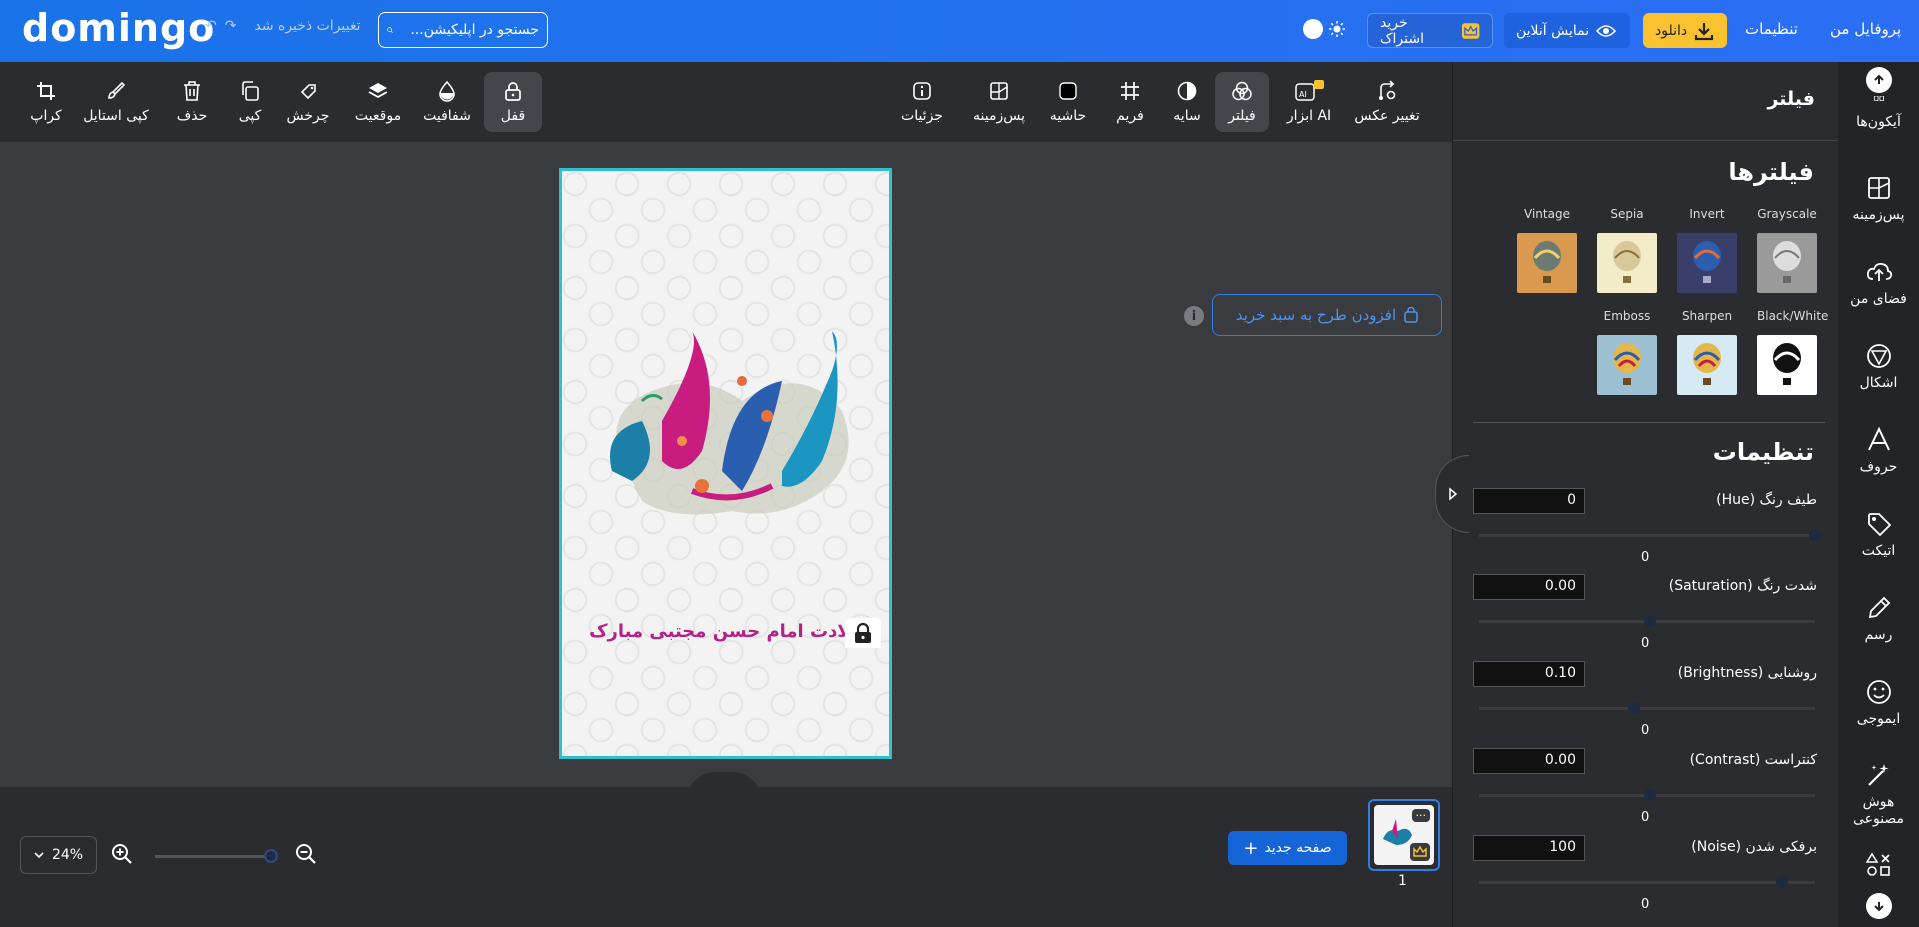 The height and width of the screenshot is (927, 1919). Describe the element at coordinates (999, 102) in the screenshot. I see `tool-background: پس‌زمینه` at that location.